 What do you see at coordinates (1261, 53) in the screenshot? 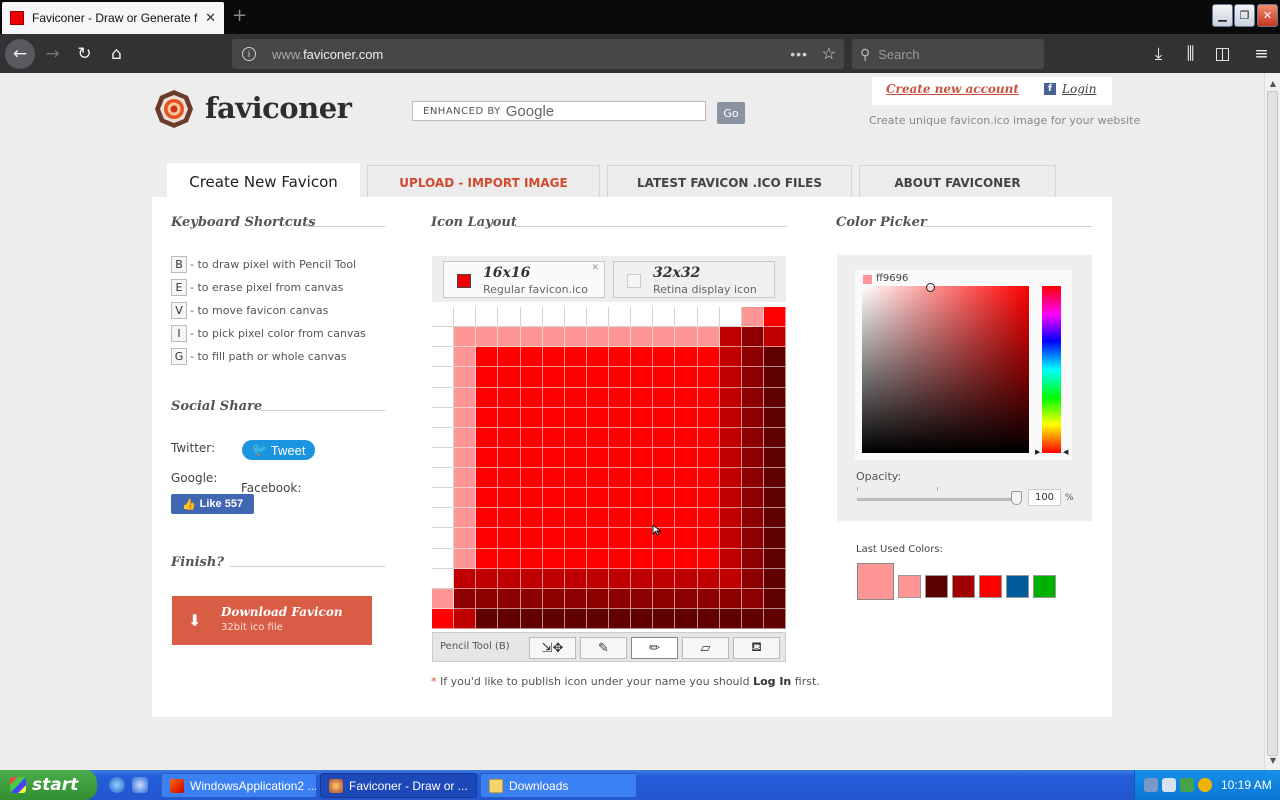
I see `hamburger-menu-icon: ≡` at bounding box center [1261, 53].